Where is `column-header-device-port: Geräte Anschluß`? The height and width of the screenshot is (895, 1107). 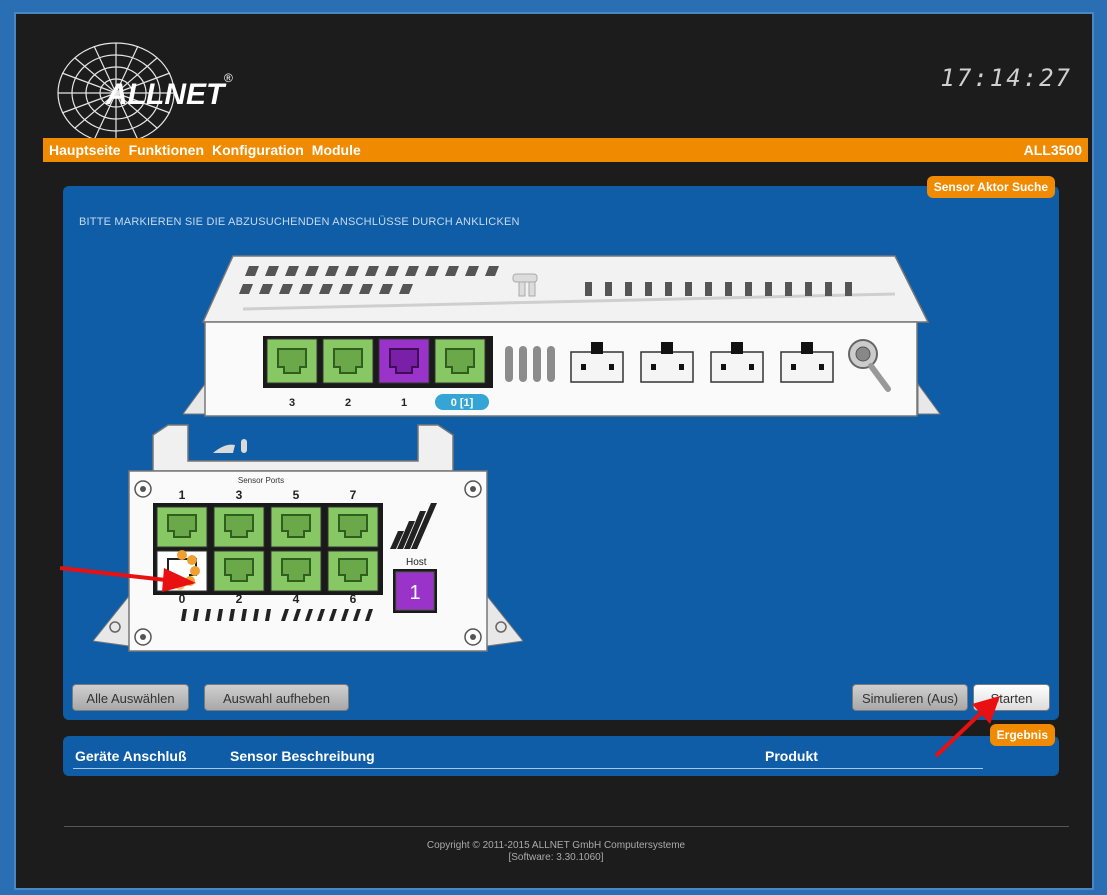 column-header-device-port: Geräte Anschluß is located at coordinates (131, 756).